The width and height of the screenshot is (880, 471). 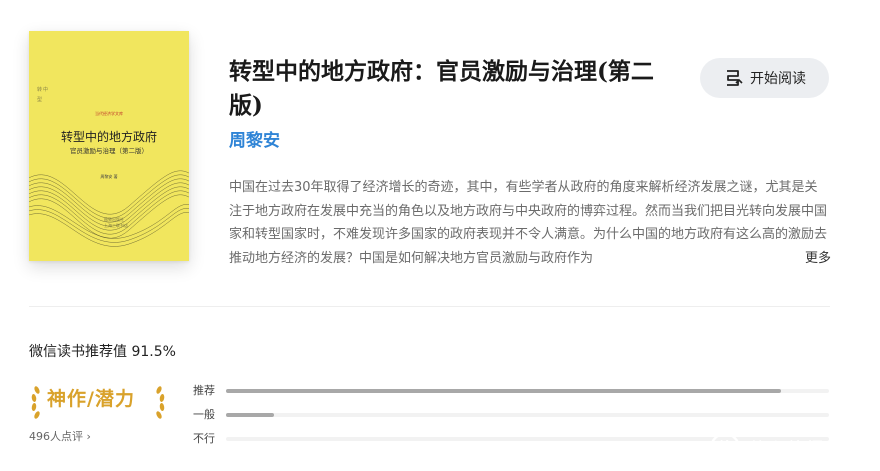 What do you see at coordinates (204, 414) in the screenshot?
I see `rating-bar-label: 一般` at bounding box center [204, 414].